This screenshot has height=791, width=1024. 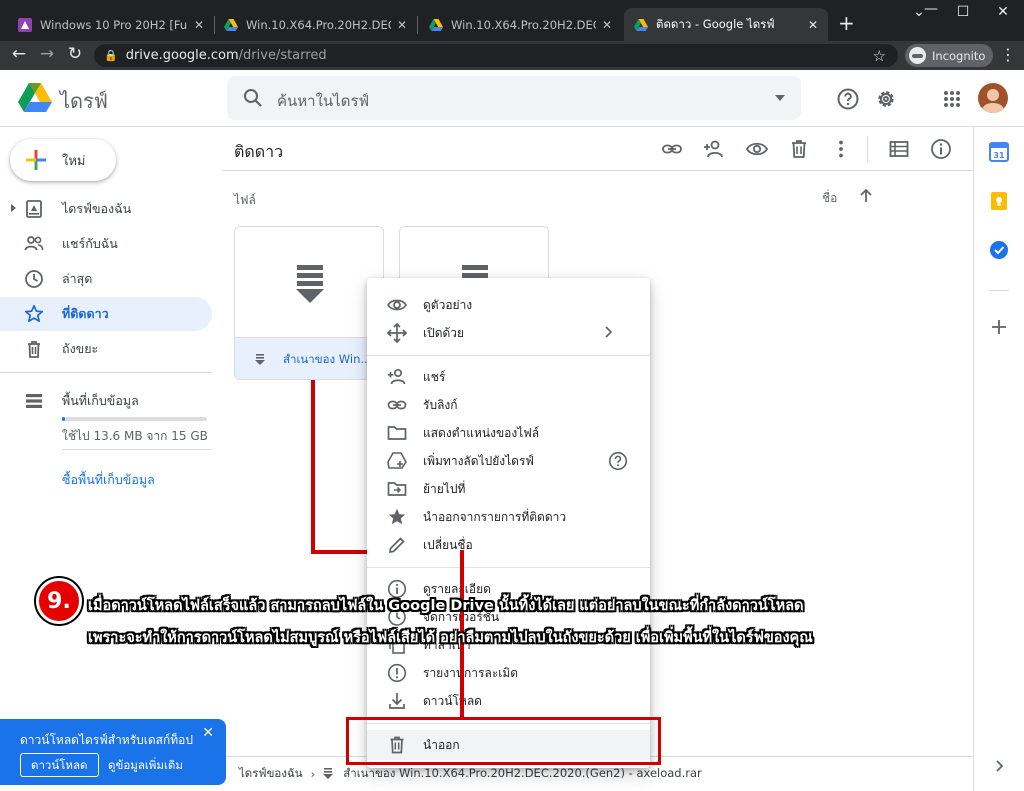 What do you see at coordinates (999, 201) in the screenshot?
I see `keep-icon` at bounding box center [999, 201].